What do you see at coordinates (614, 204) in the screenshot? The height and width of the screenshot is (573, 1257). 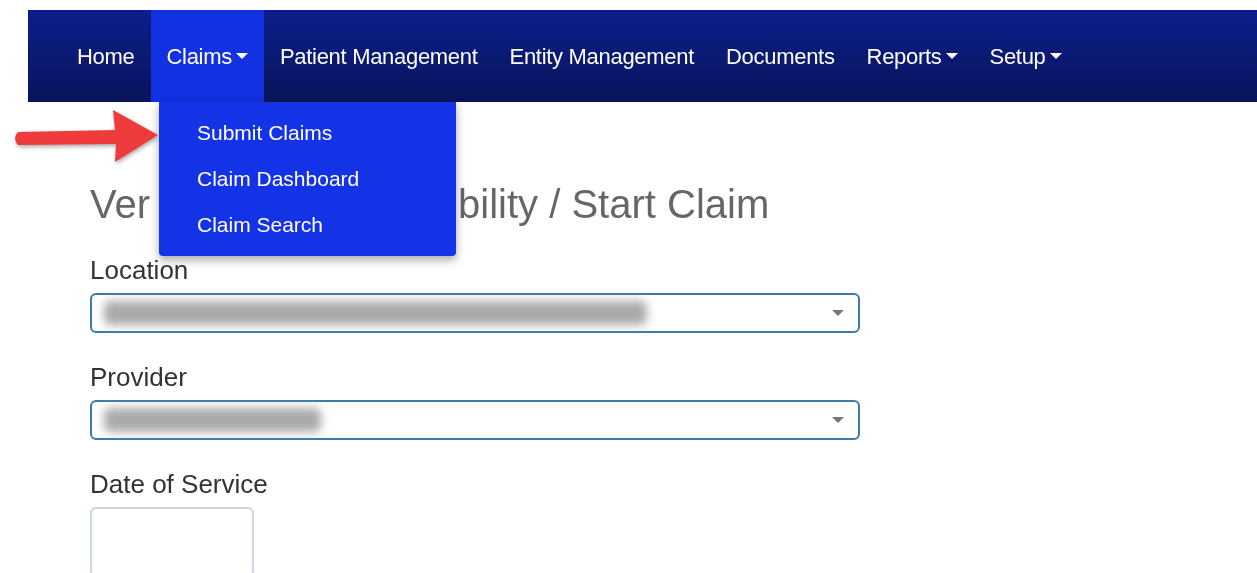 I see `page-heading: bility / Start Claim` at bounding box center [614, 204].